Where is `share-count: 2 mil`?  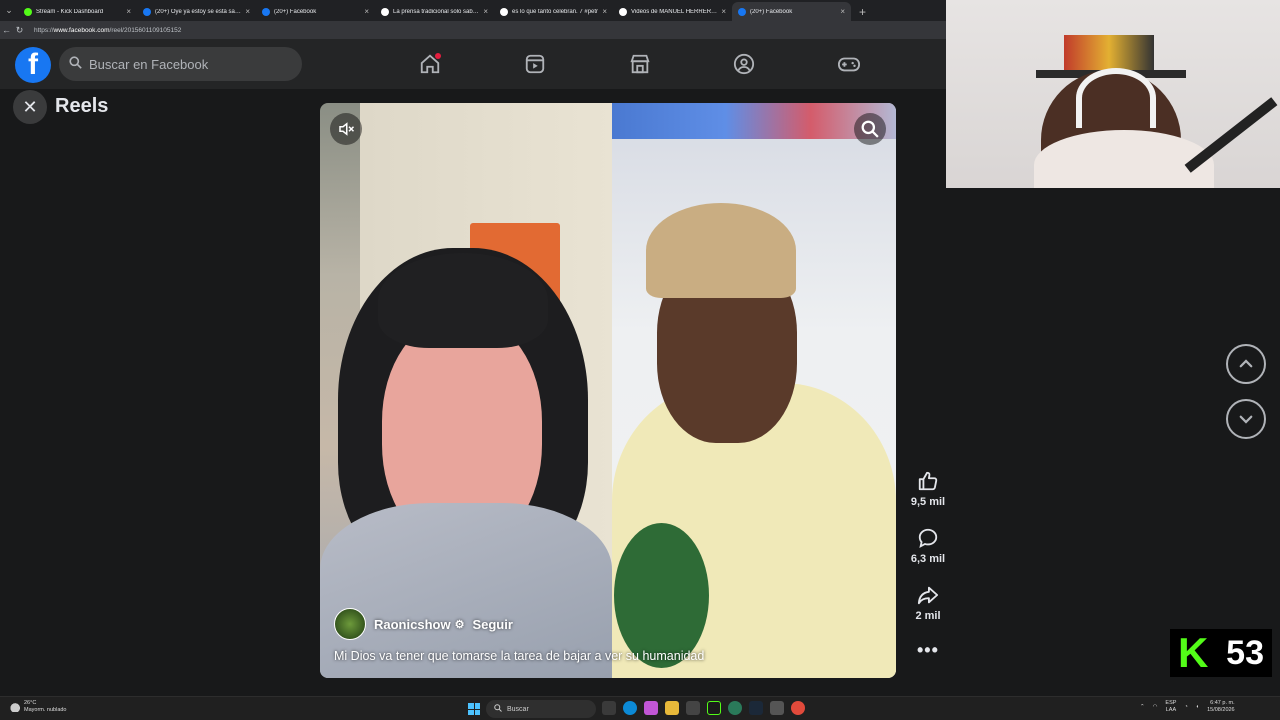
share-count: 2 mil is located at coordinates (928, 616).